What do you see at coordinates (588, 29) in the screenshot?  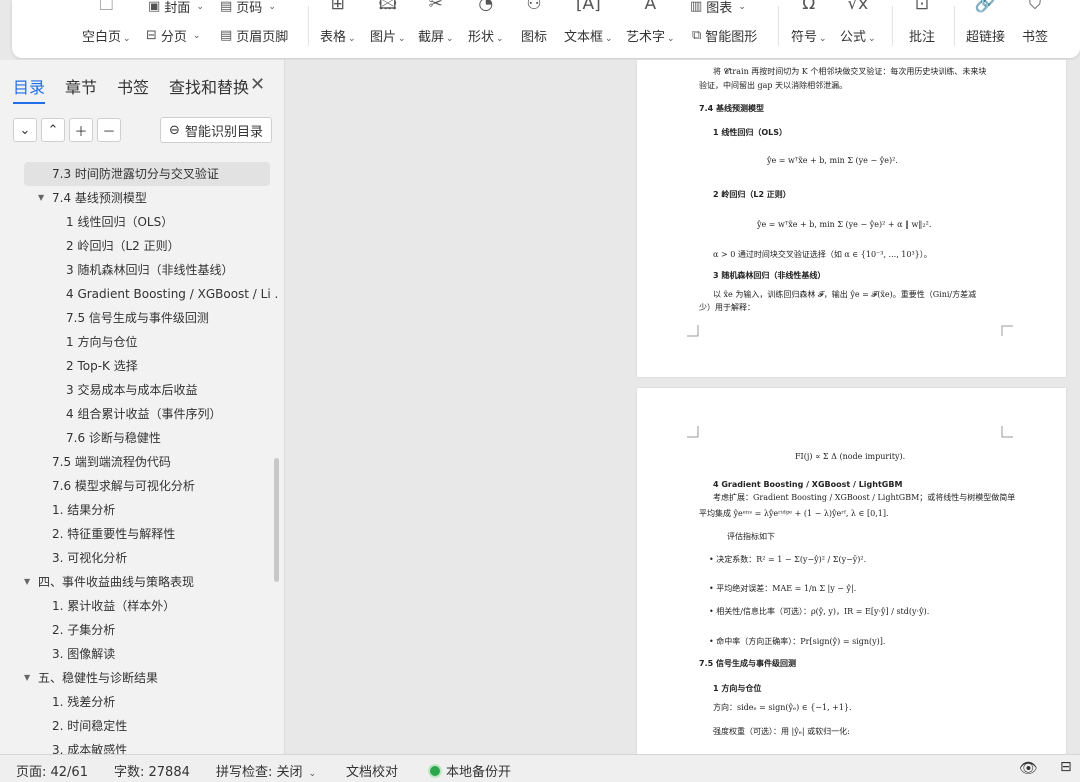 I see `textbox-button: [A] 文本框 ⌄` at bounding box center [588, 29].